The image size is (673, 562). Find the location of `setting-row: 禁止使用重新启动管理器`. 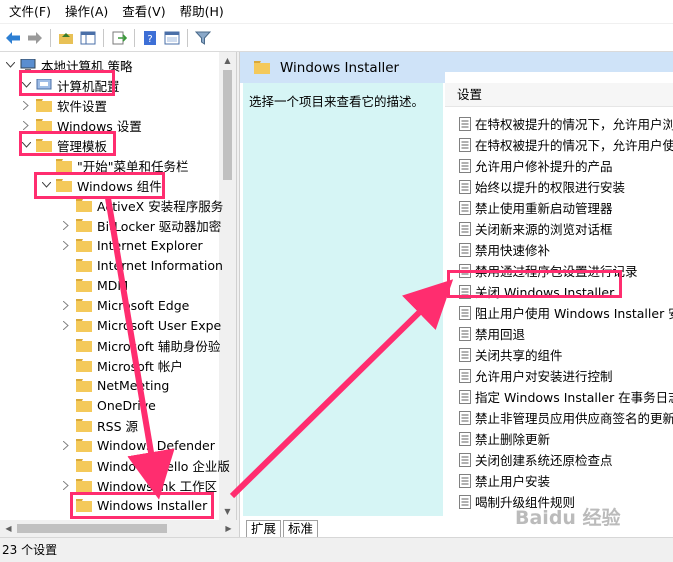

setting-row: 禁止使用重新启动管理器 is located at coordinates (536, 207).